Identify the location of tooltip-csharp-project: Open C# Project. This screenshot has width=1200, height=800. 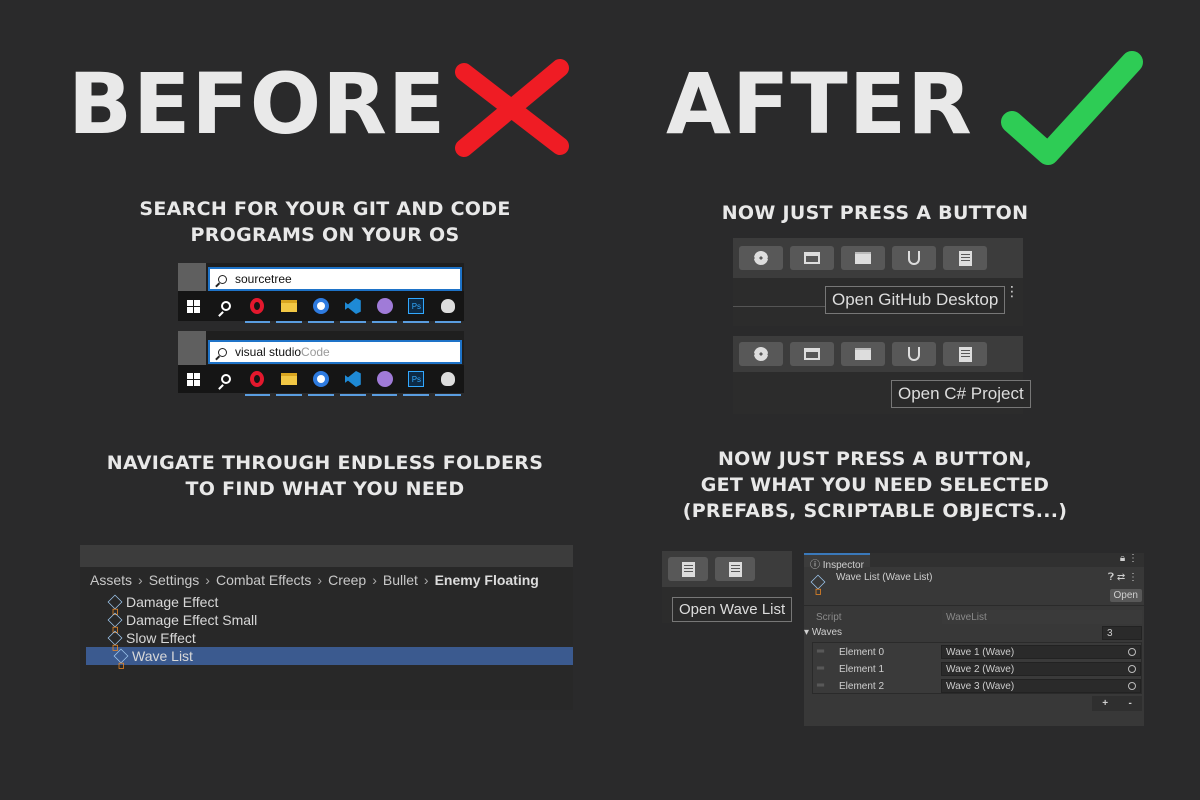
(961, 394).